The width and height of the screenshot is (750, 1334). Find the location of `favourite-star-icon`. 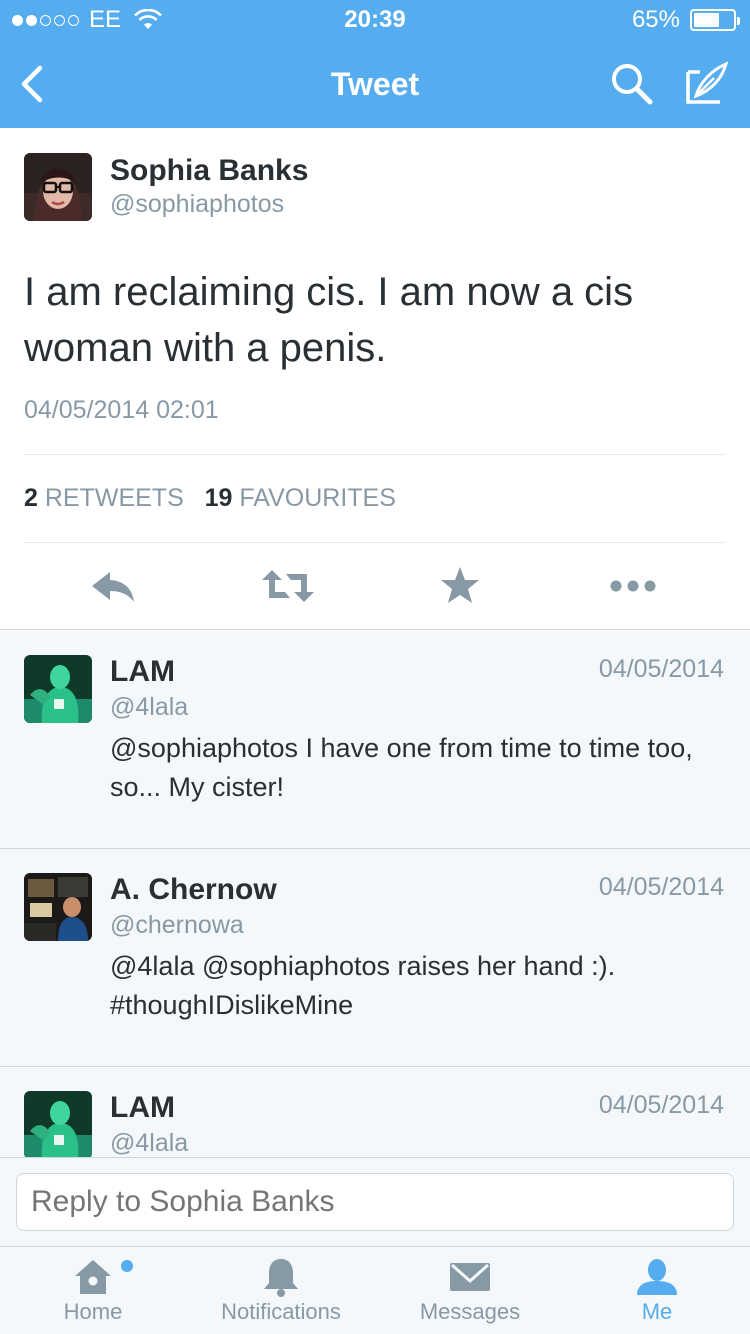

favourite-star-icon is located at coordinates (461, 586).